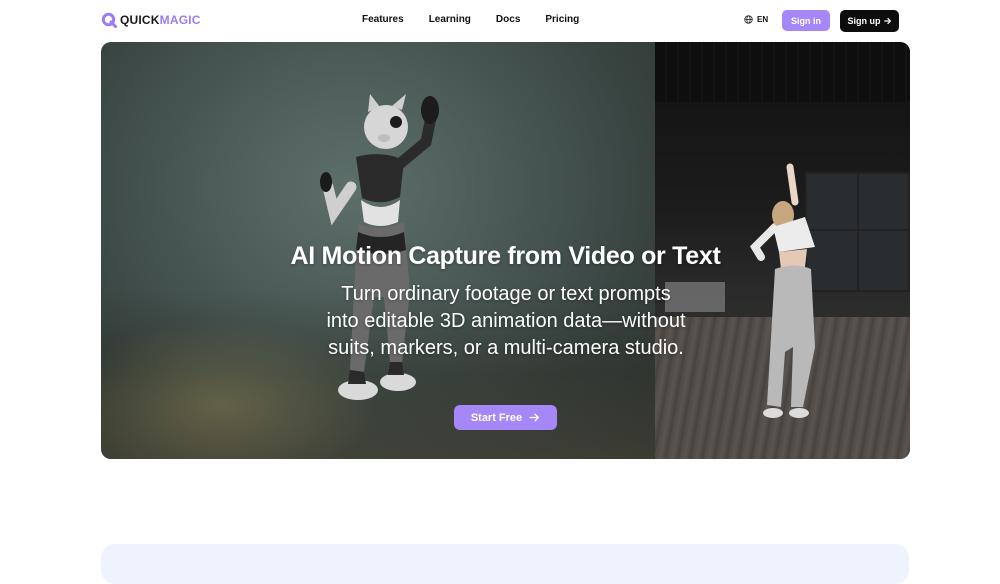  Describe the element at coordinates (383, 19) in the screenshot. I see `nav-item-features: Features` at that location.